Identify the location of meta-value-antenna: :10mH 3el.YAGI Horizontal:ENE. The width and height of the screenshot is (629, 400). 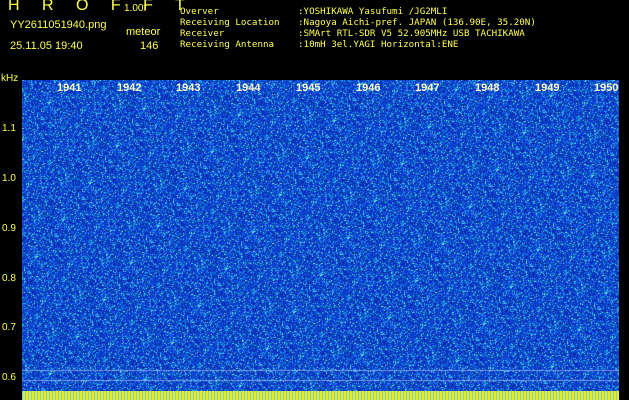
(378, 44).